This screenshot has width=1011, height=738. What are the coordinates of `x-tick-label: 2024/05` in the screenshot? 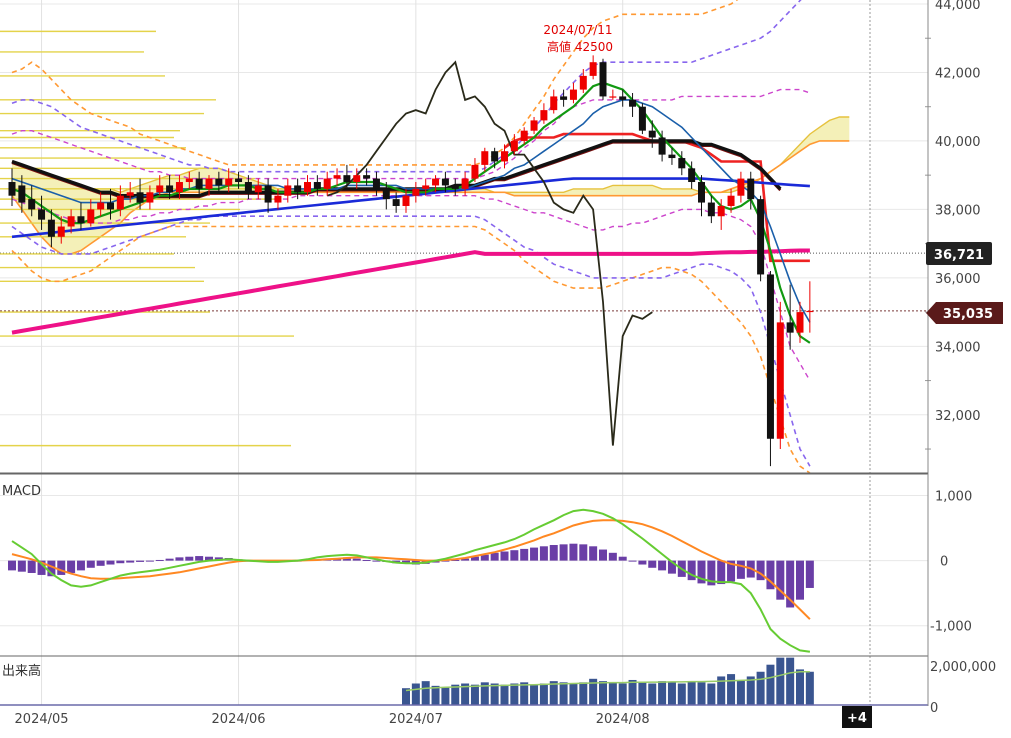 It's located at (42, 719).